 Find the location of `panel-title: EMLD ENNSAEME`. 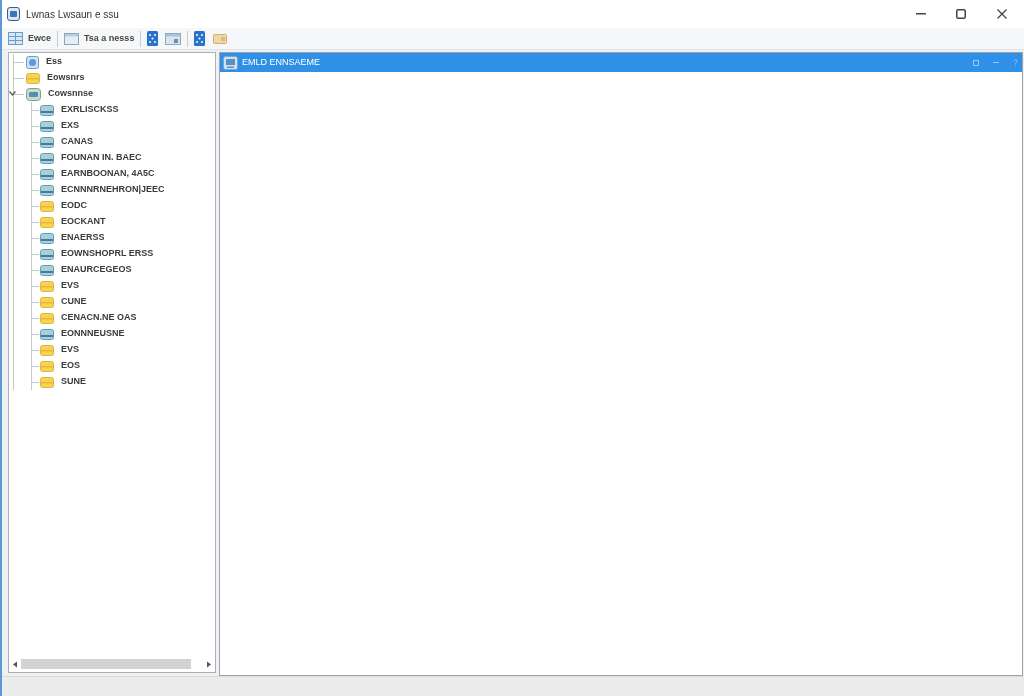

panel-title: EMLD ENNSAEME is located at coordinates (281, 62).